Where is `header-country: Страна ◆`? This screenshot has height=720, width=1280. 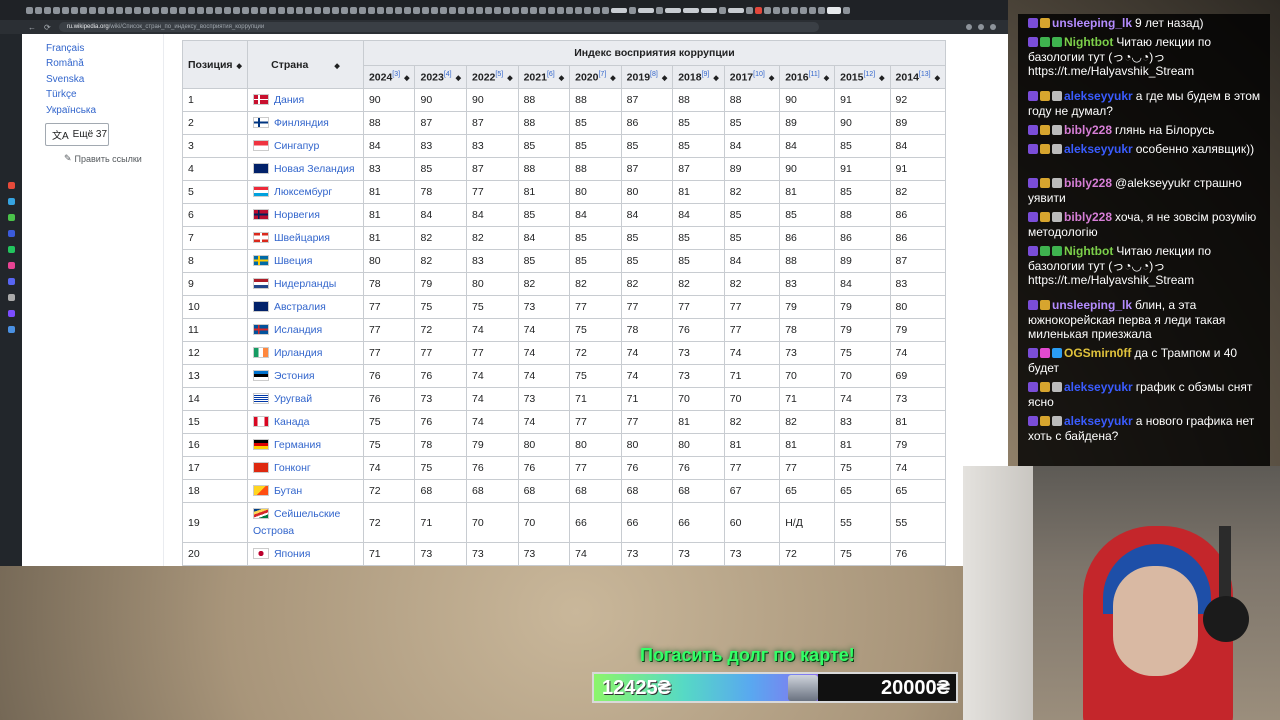 header-country: Страна ◆ is located at coordinates (305, 64).